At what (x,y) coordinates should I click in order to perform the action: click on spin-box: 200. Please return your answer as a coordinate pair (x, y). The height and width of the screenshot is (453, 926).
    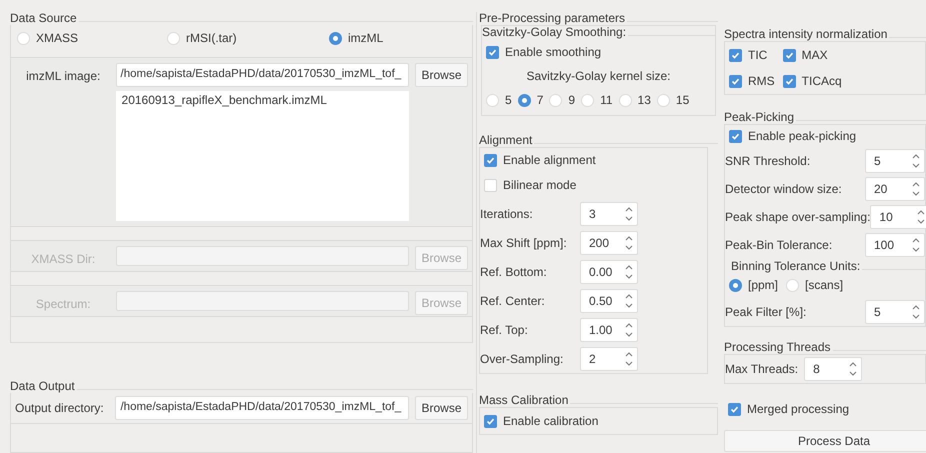
    Looking at the image, I should click on (609, 242).